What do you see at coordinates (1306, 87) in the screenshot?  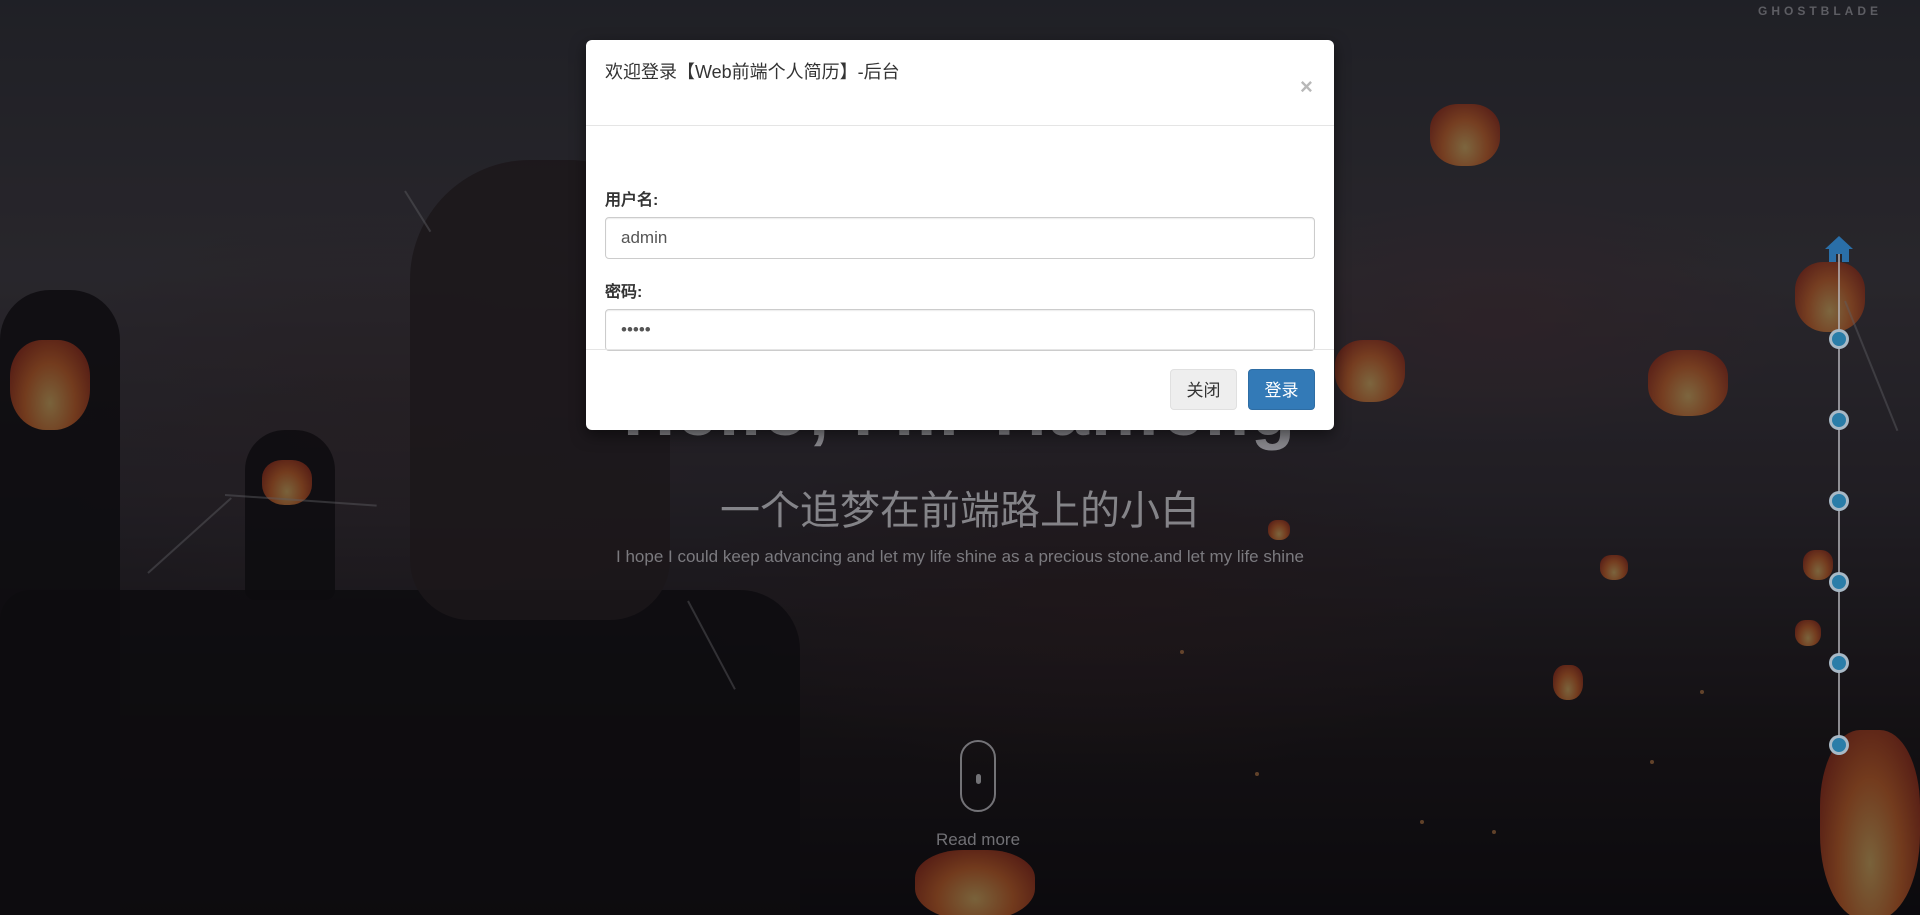 I see `close-icon: ×` at bounding box center [1306, 87].